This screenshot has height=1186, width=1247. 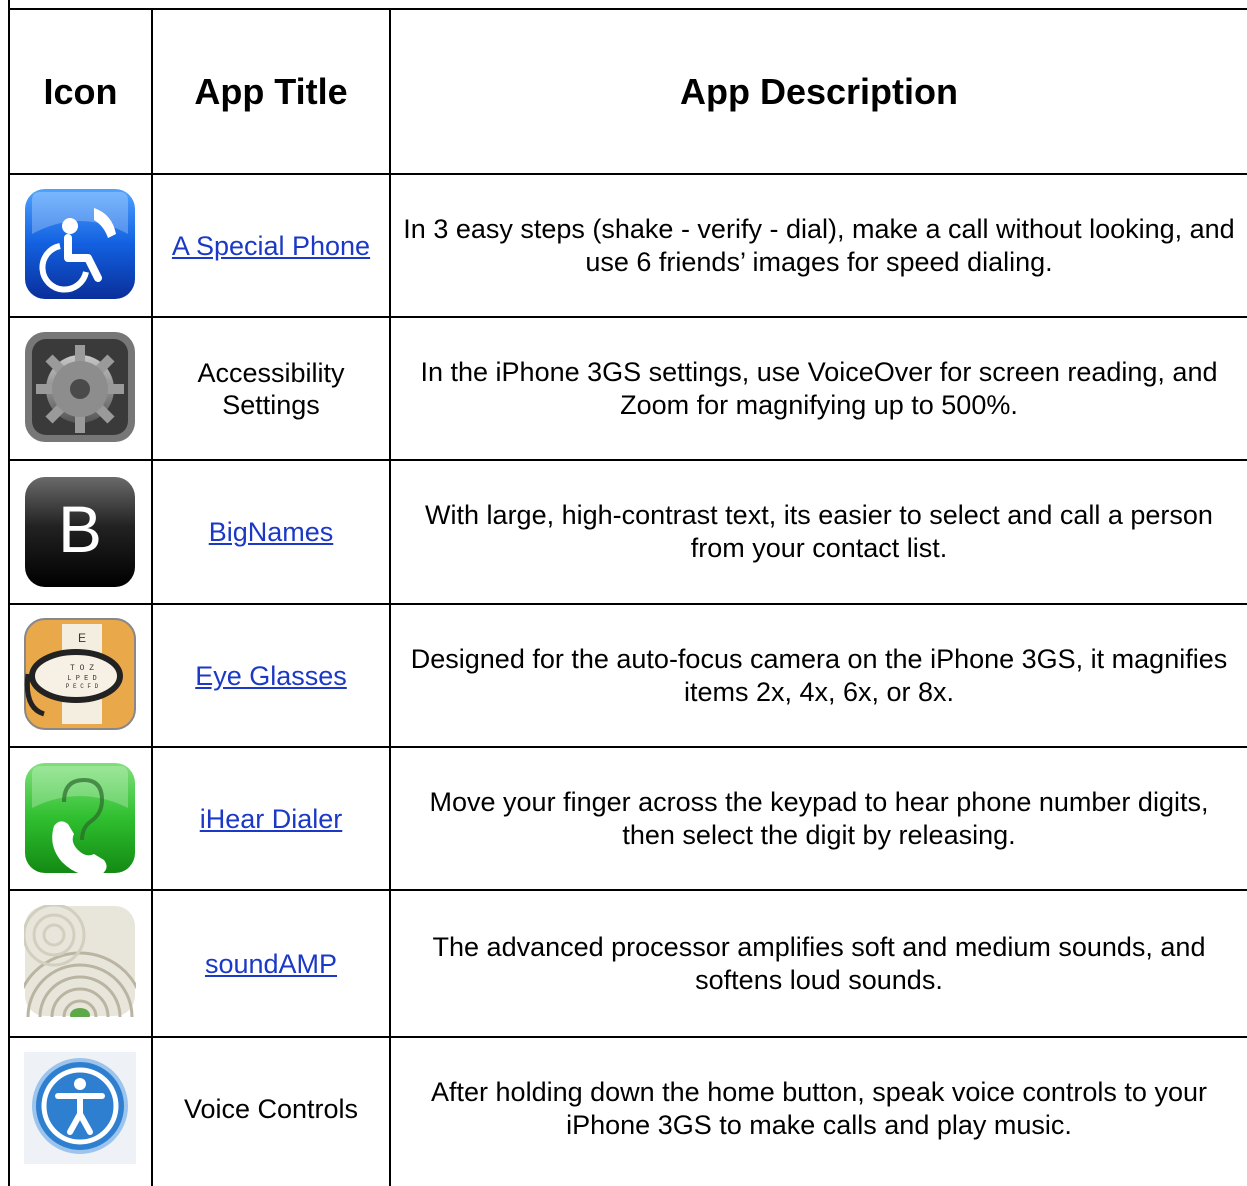 What do you see at coordinates (80, 961) in the screenshot?
I see `sound-waves-icon` at bounding box center [80, 961].